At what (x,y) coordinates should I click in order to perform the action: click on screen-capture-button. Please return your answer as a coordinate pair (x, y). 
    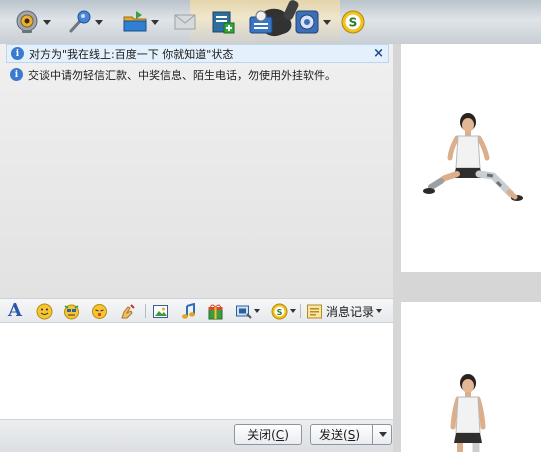
    Looking at the image, I should click on (247, 311).